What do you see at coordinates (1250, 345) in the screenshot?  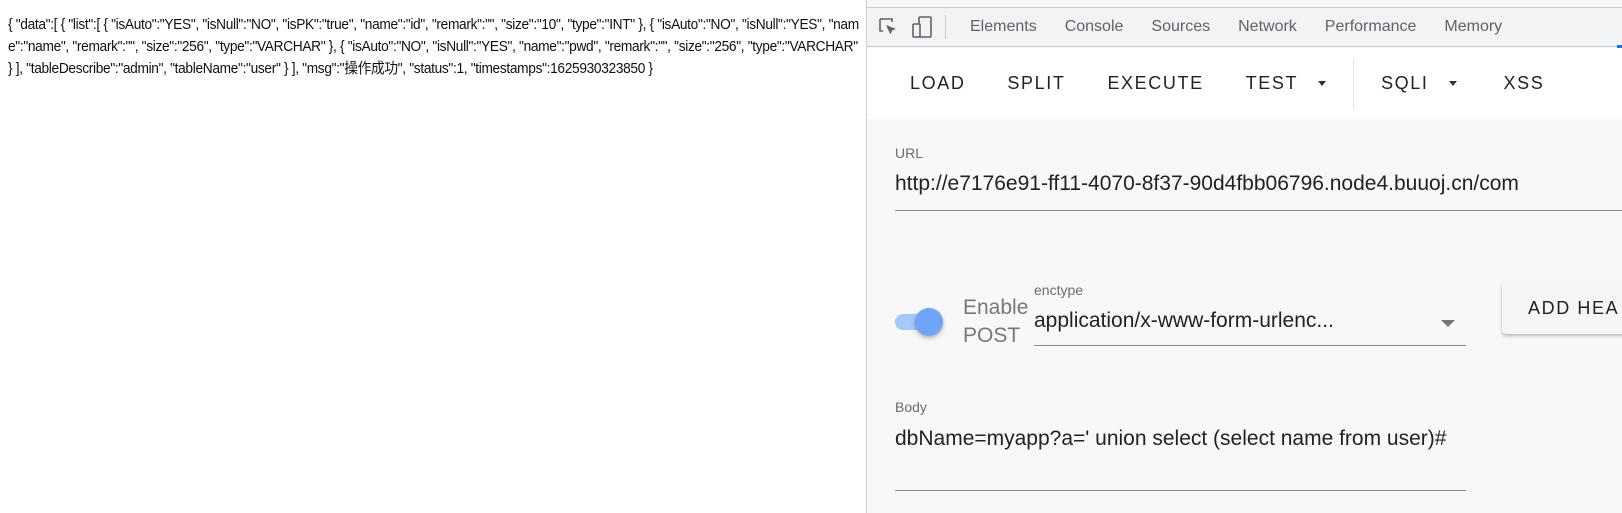 I see `enctype-underline` at bounding box center [1250, 345].